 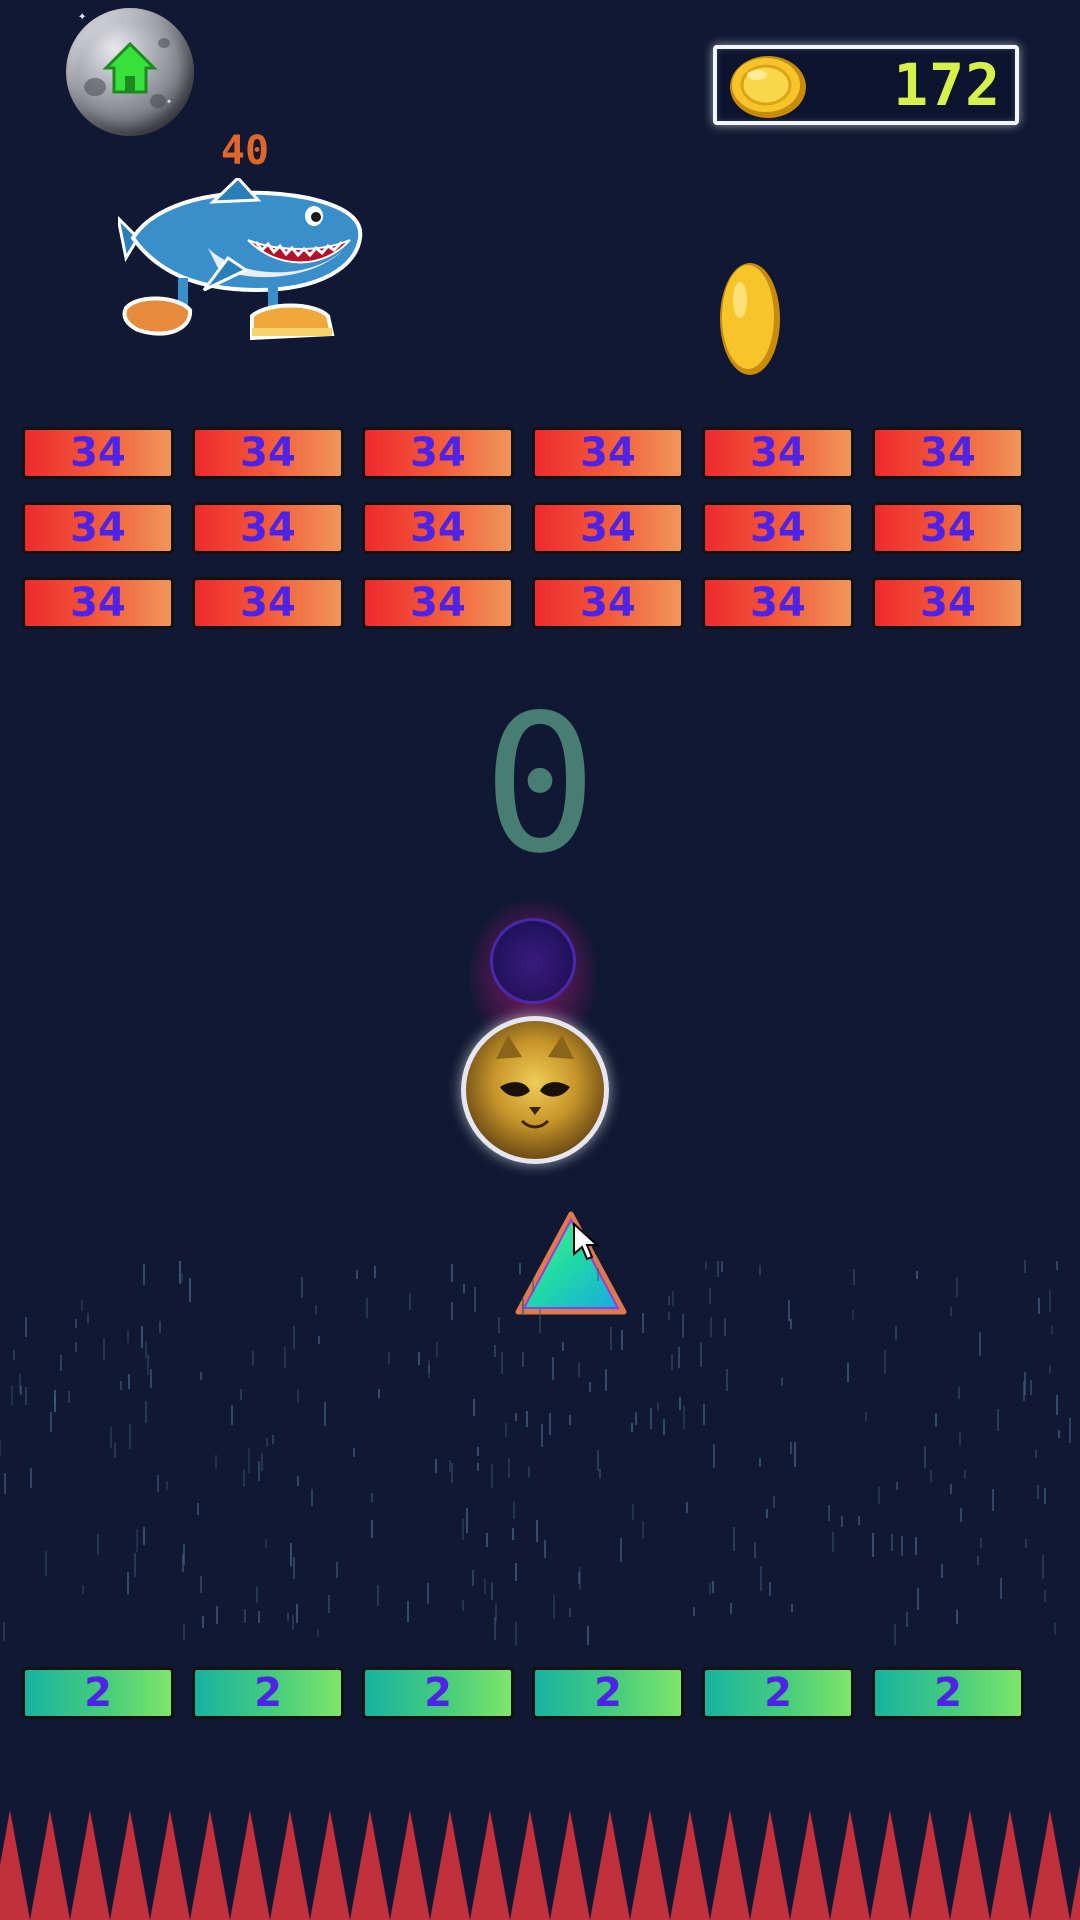 I want to click on mouse-cursor-icon, so click(x=586, y=1241).